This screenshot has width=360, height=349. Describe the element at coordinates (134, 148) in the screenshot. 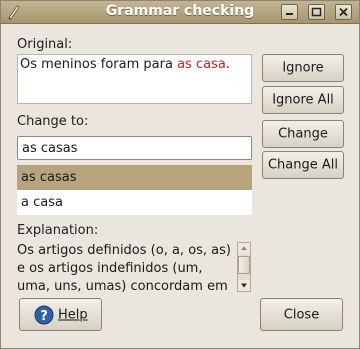

I see `change-to-input` at that location.